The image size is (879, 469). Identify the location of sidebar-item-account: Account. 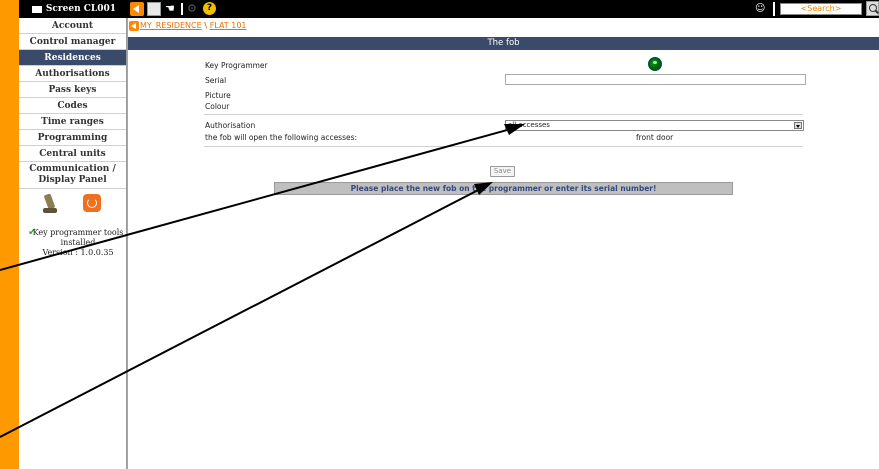
(72, 26).